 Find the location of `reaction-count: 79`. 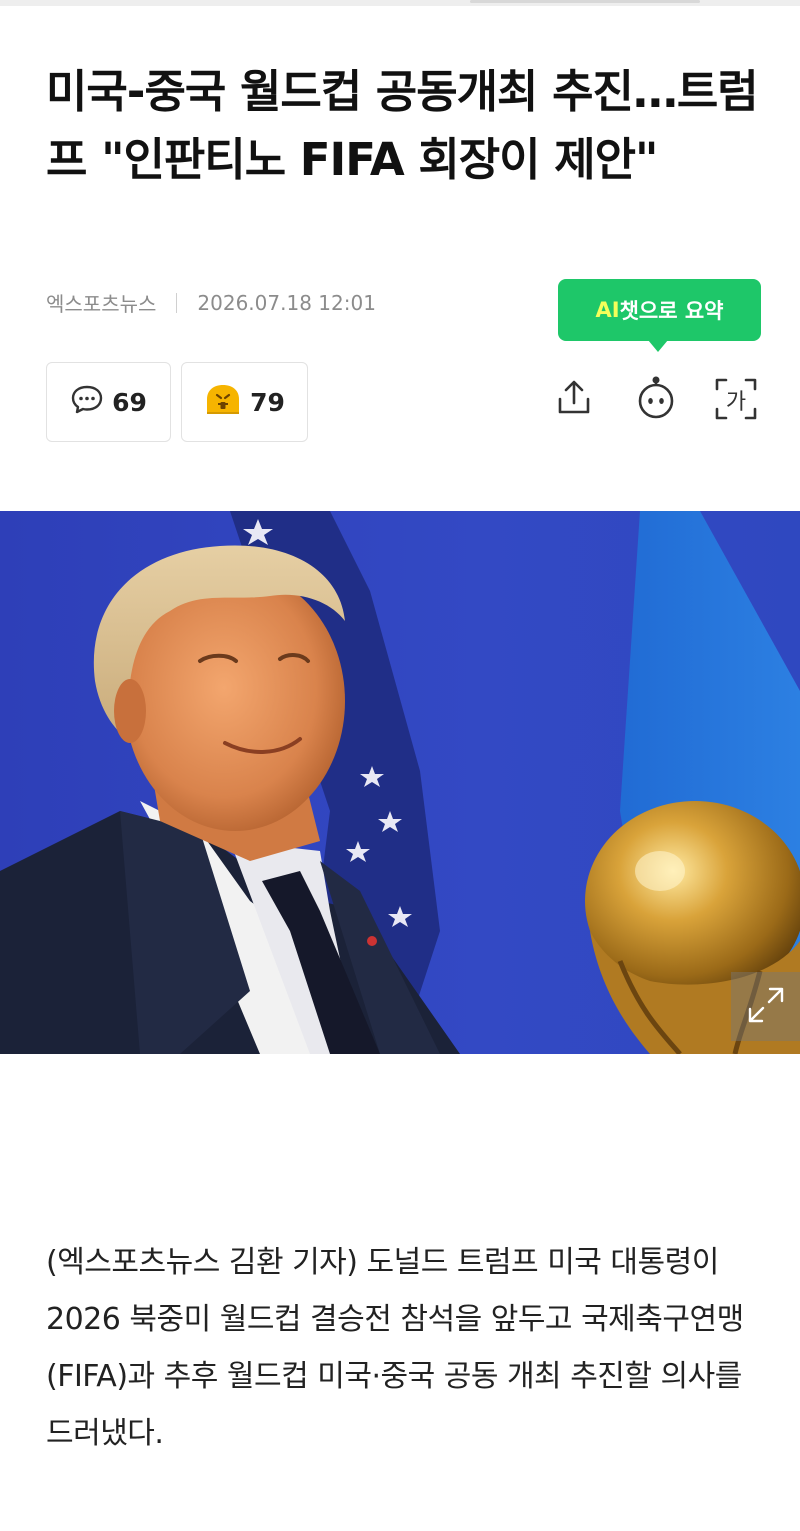

reaction-count: 79 is located at coordinates (267, 402).